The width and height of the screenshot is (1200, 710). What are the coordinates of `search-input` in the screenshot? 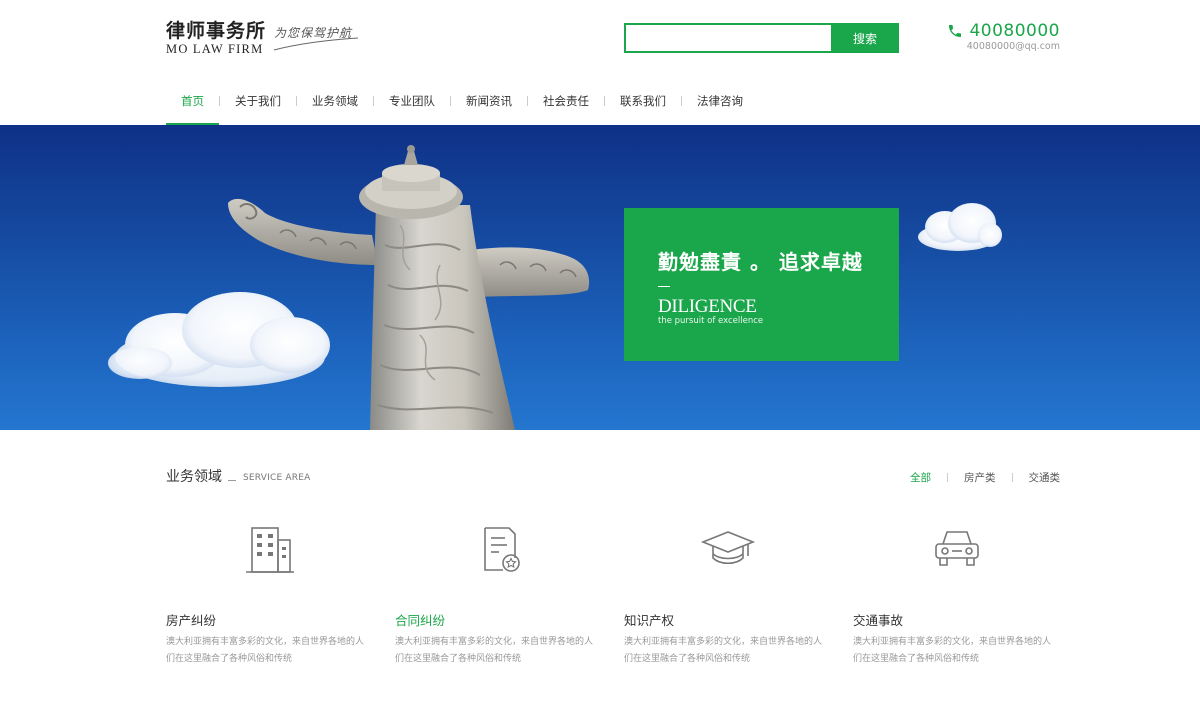 It's located at (728, 38).